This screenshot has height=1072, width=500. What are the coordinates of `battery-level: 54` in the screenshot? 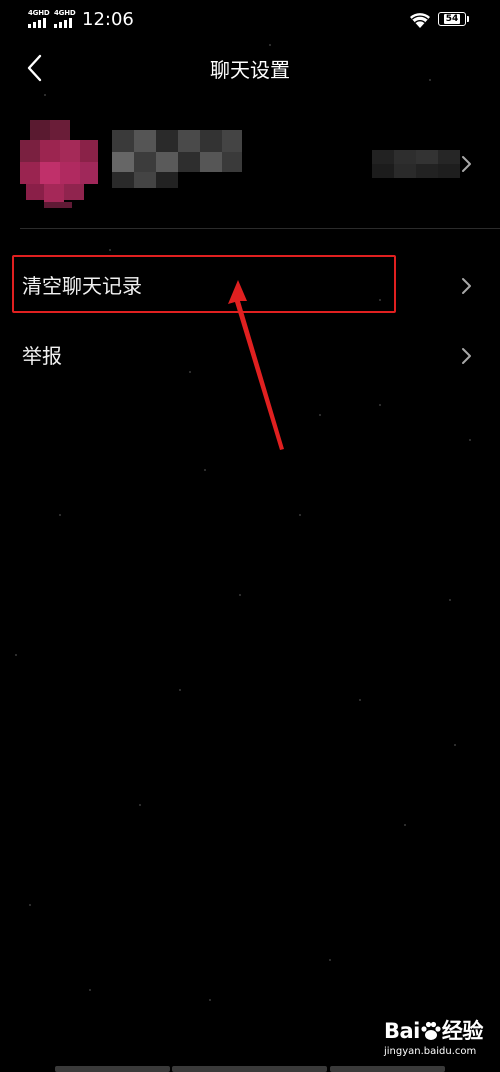 It's located at (452, 19).